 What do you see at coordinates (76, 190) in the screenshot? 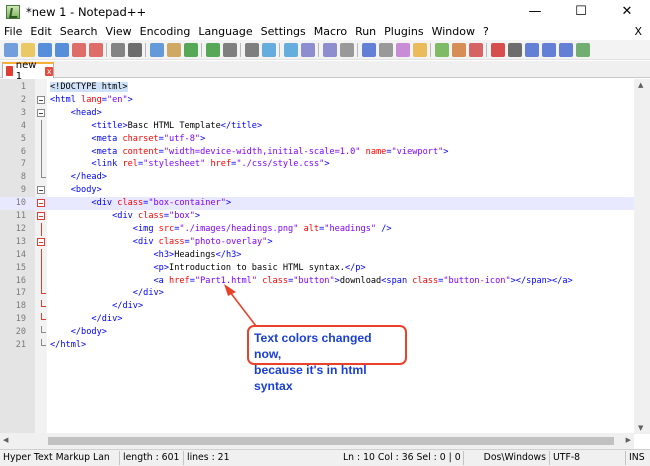
I see `line-code: <body>` at bounding box center [76, 190].